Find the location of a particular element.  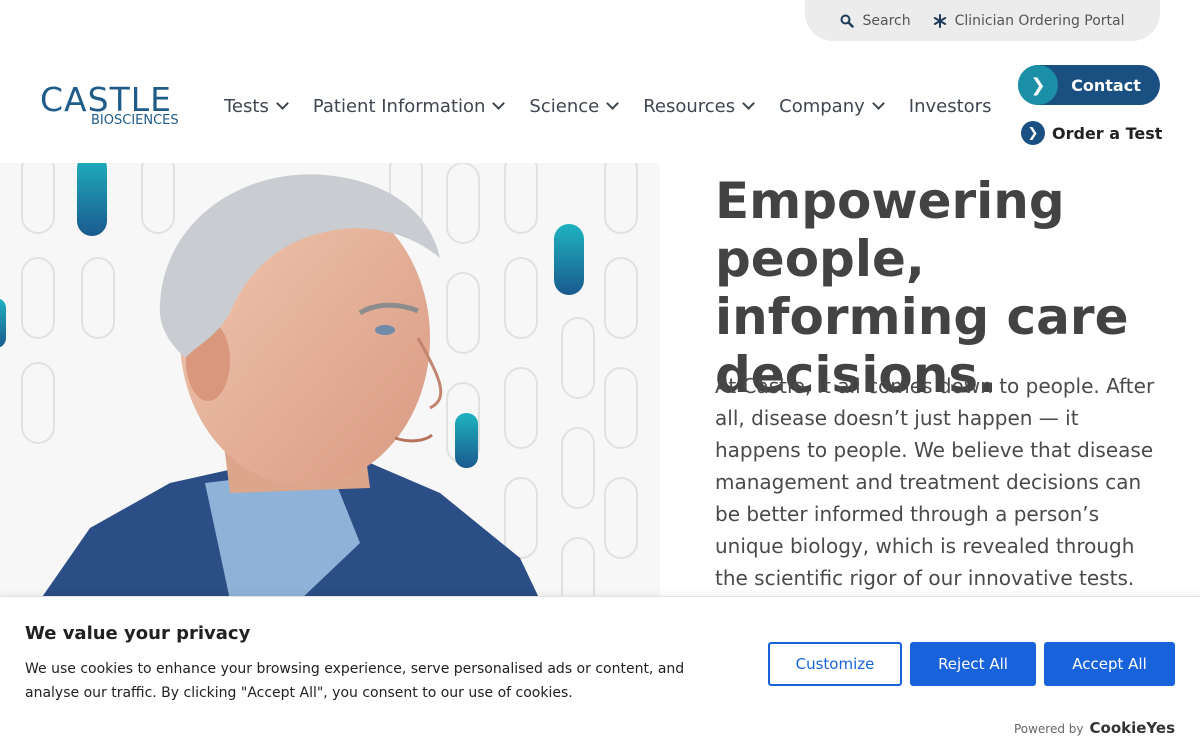

nav-label: Tests is located at coordinates (246, 106).